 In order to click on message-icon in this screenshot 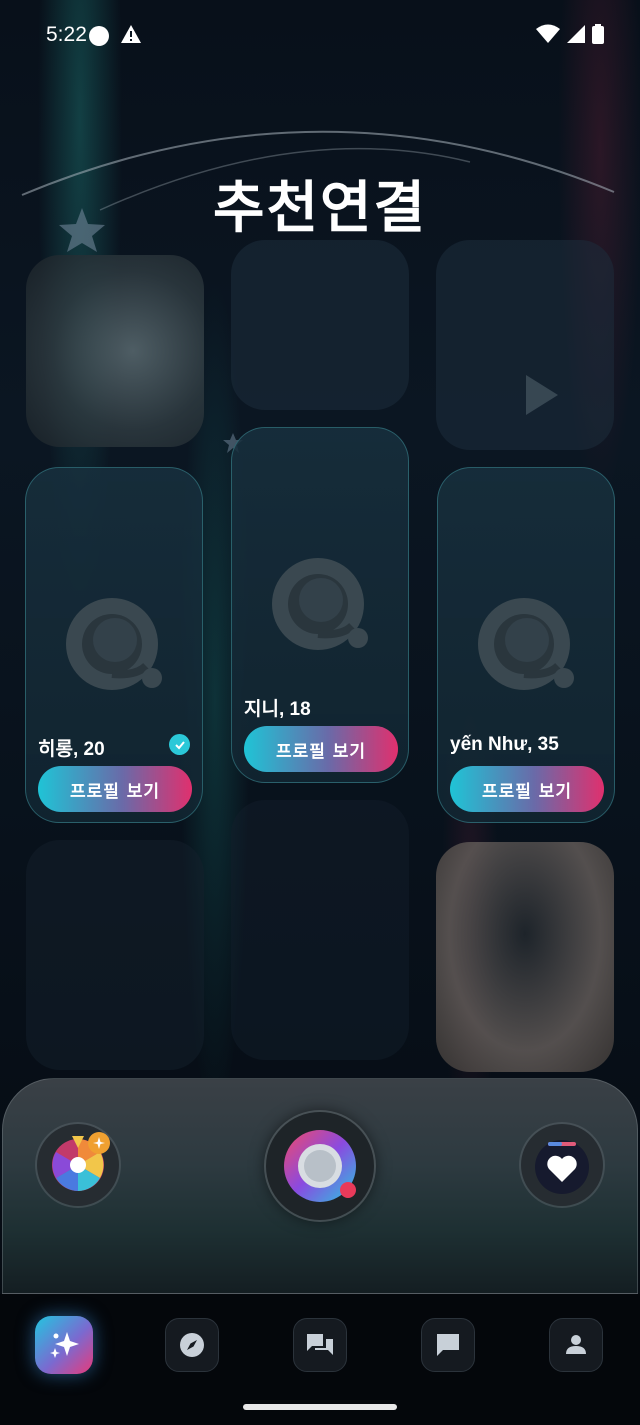, I will do `click(448, 1345)`.